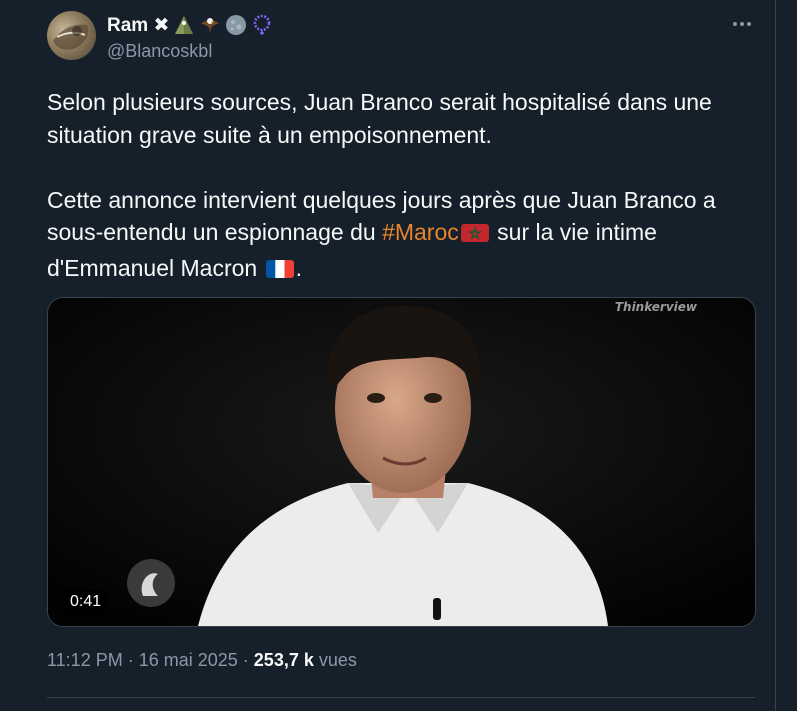 This screenshot has height=711, width=797. What do you see at coordinates (742, 24) in the screenshot?
I see `more-options-icon` at bounding box center [742, 24].